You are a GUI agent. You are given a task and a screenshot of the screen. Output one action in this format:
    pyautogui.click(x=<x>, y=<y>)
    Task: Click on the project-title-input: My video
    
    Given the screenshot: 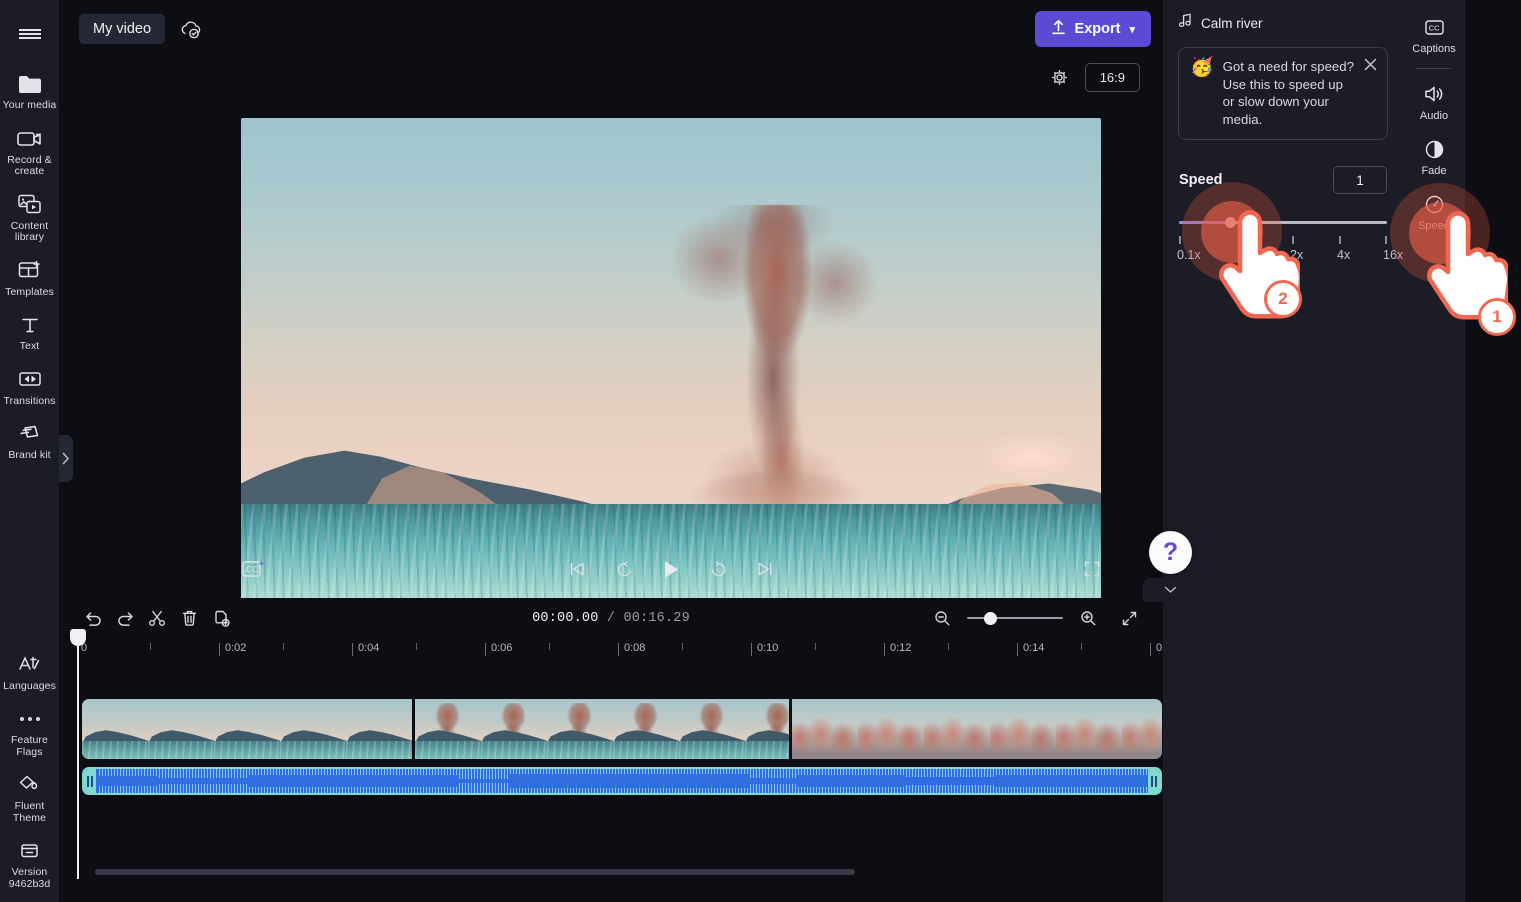 What is the action you would take?
    pyautogui.click(x=122, y=29)
    